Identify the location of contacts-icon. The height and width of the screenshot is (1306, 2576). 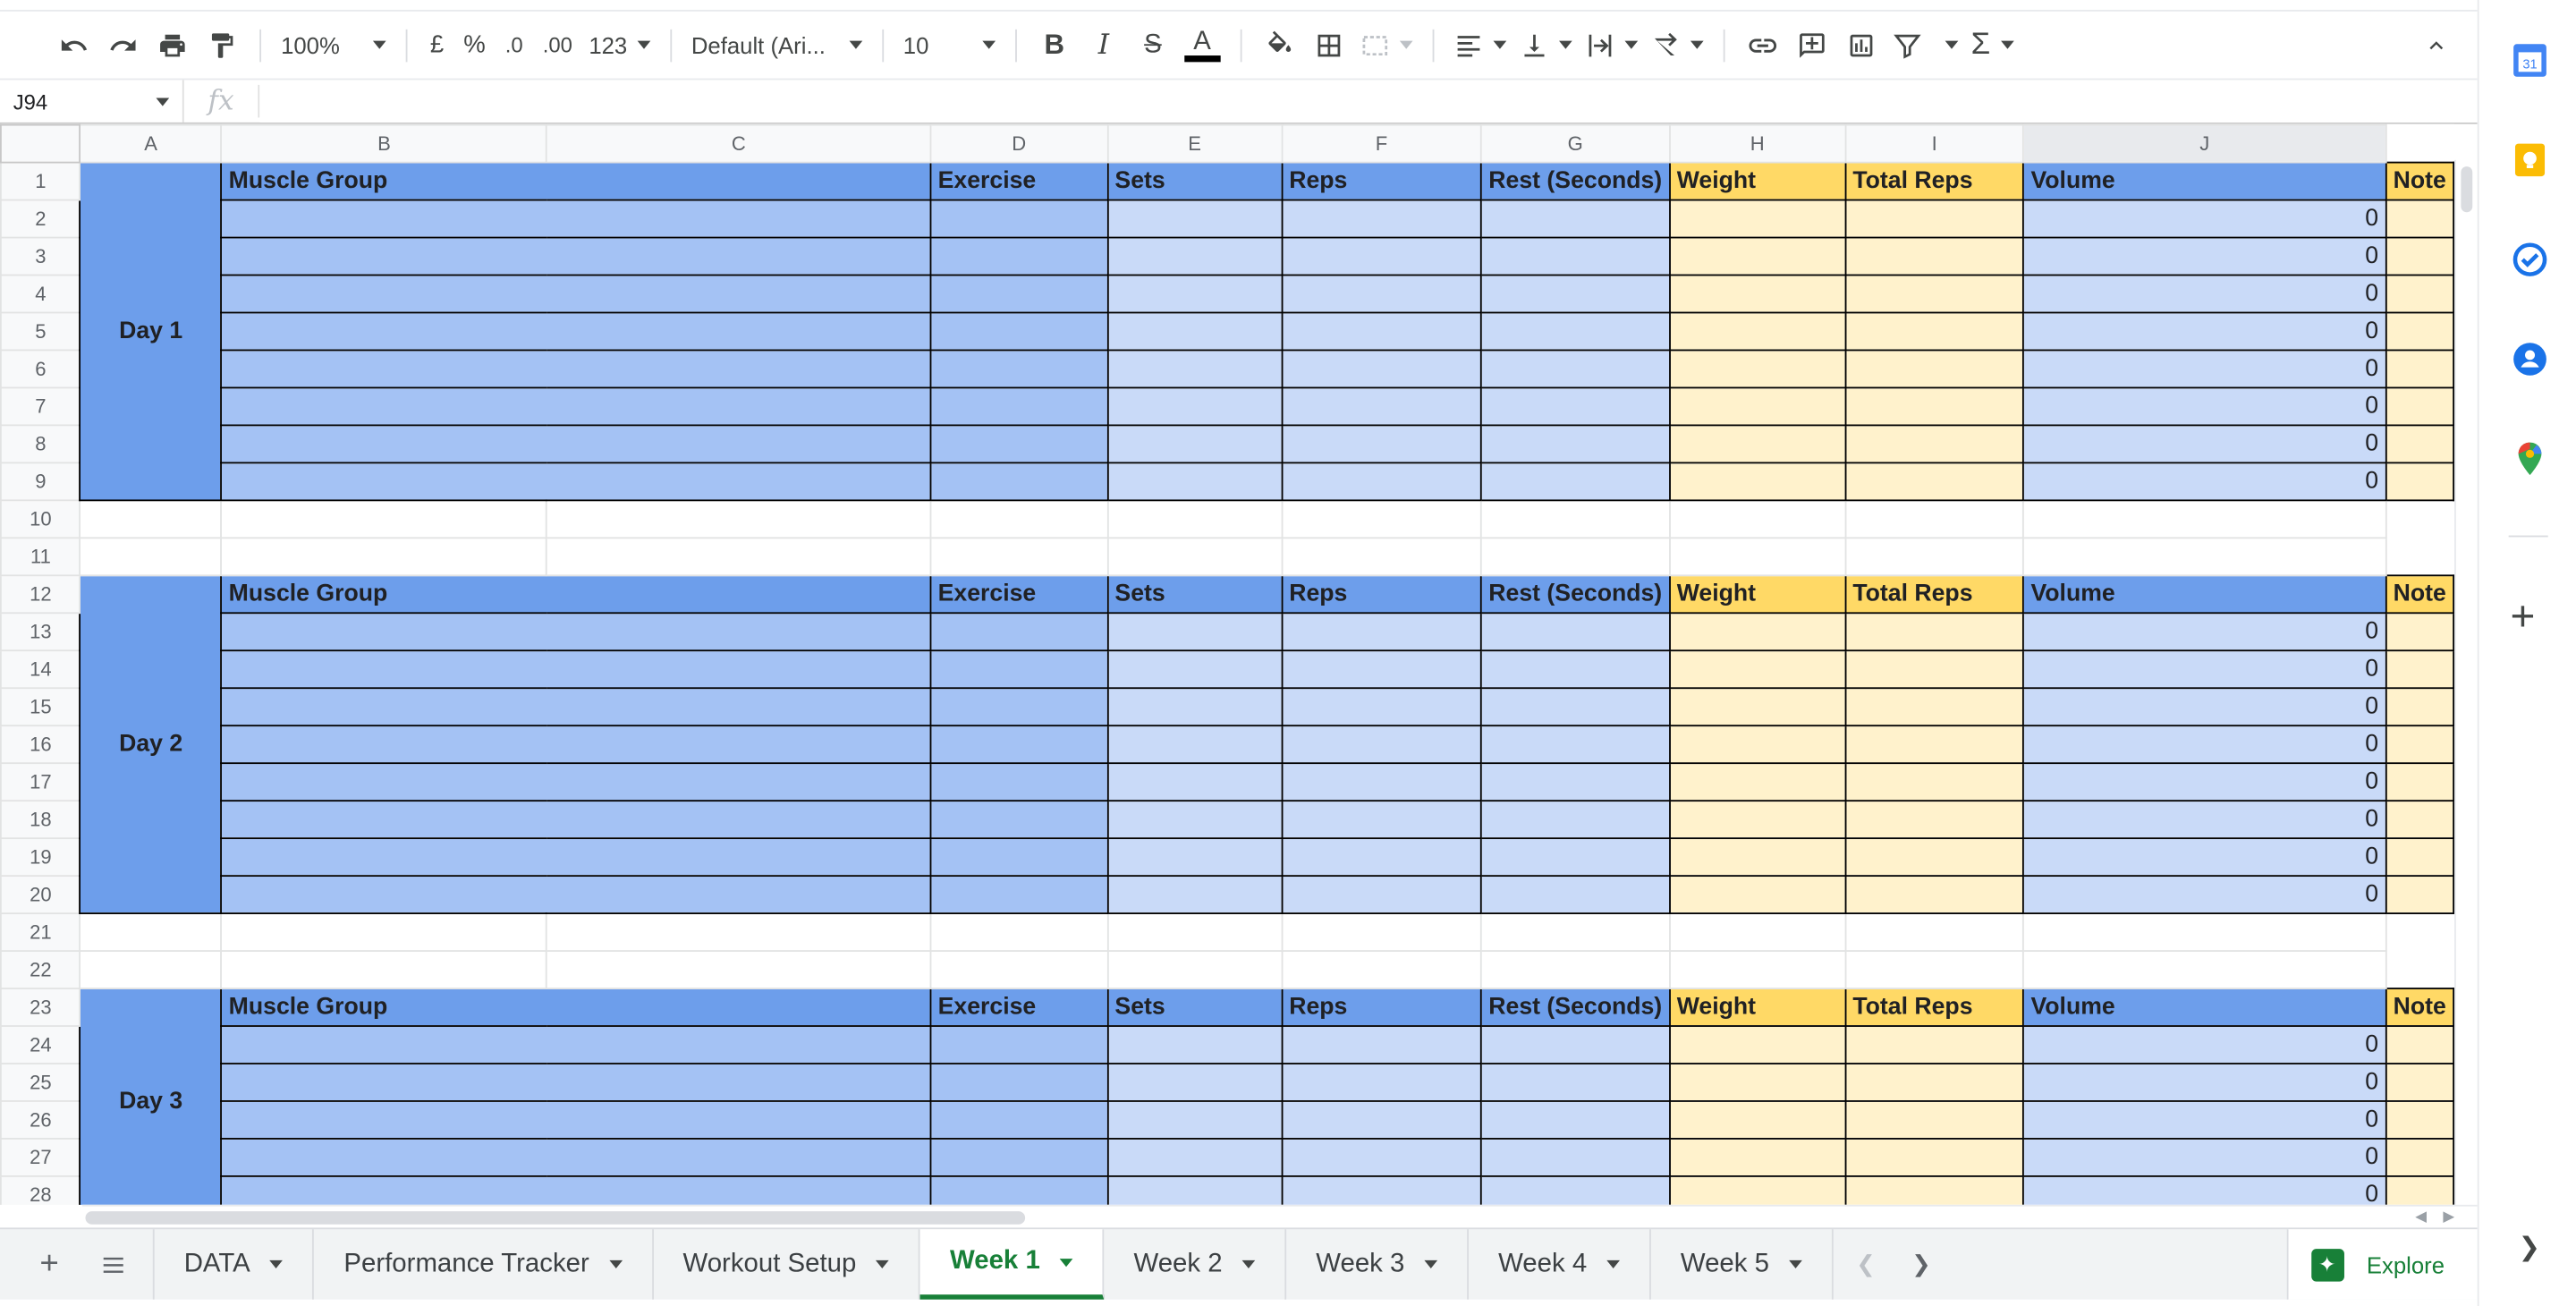
(2529, 359).